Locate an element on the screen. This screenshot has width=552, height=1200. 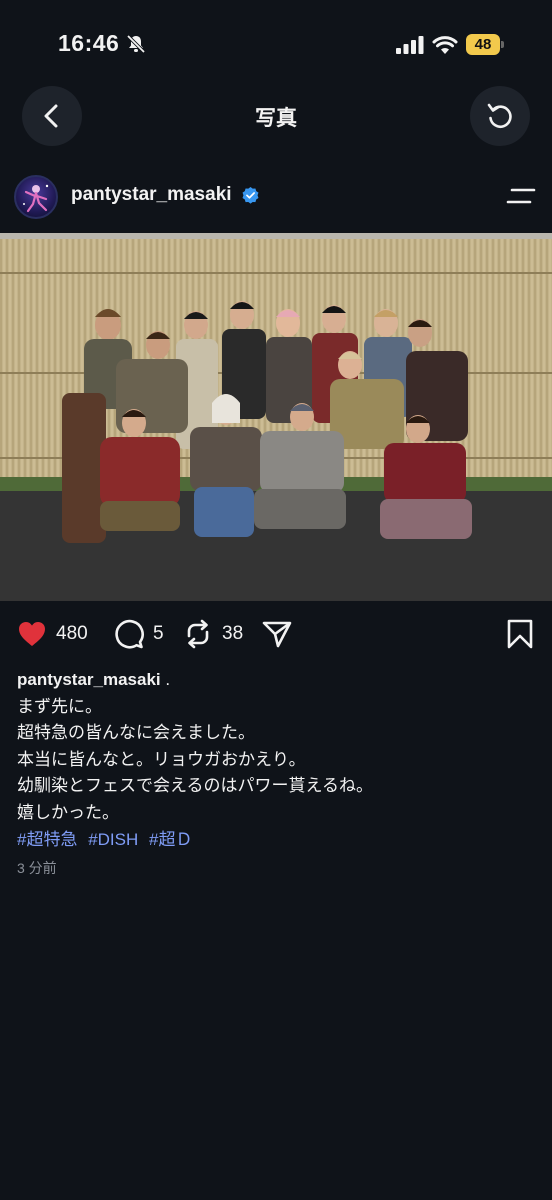
caption-line: 幼馴染とフェスで会えるのはパワー貰えるね。 is located at coordinates (195, 785).